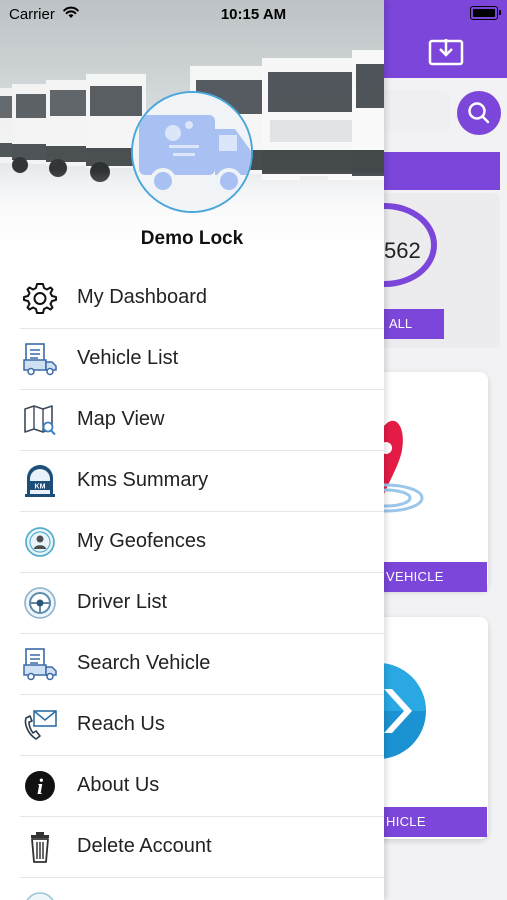  I want to click on menu-item-partial, so click(202, 889).